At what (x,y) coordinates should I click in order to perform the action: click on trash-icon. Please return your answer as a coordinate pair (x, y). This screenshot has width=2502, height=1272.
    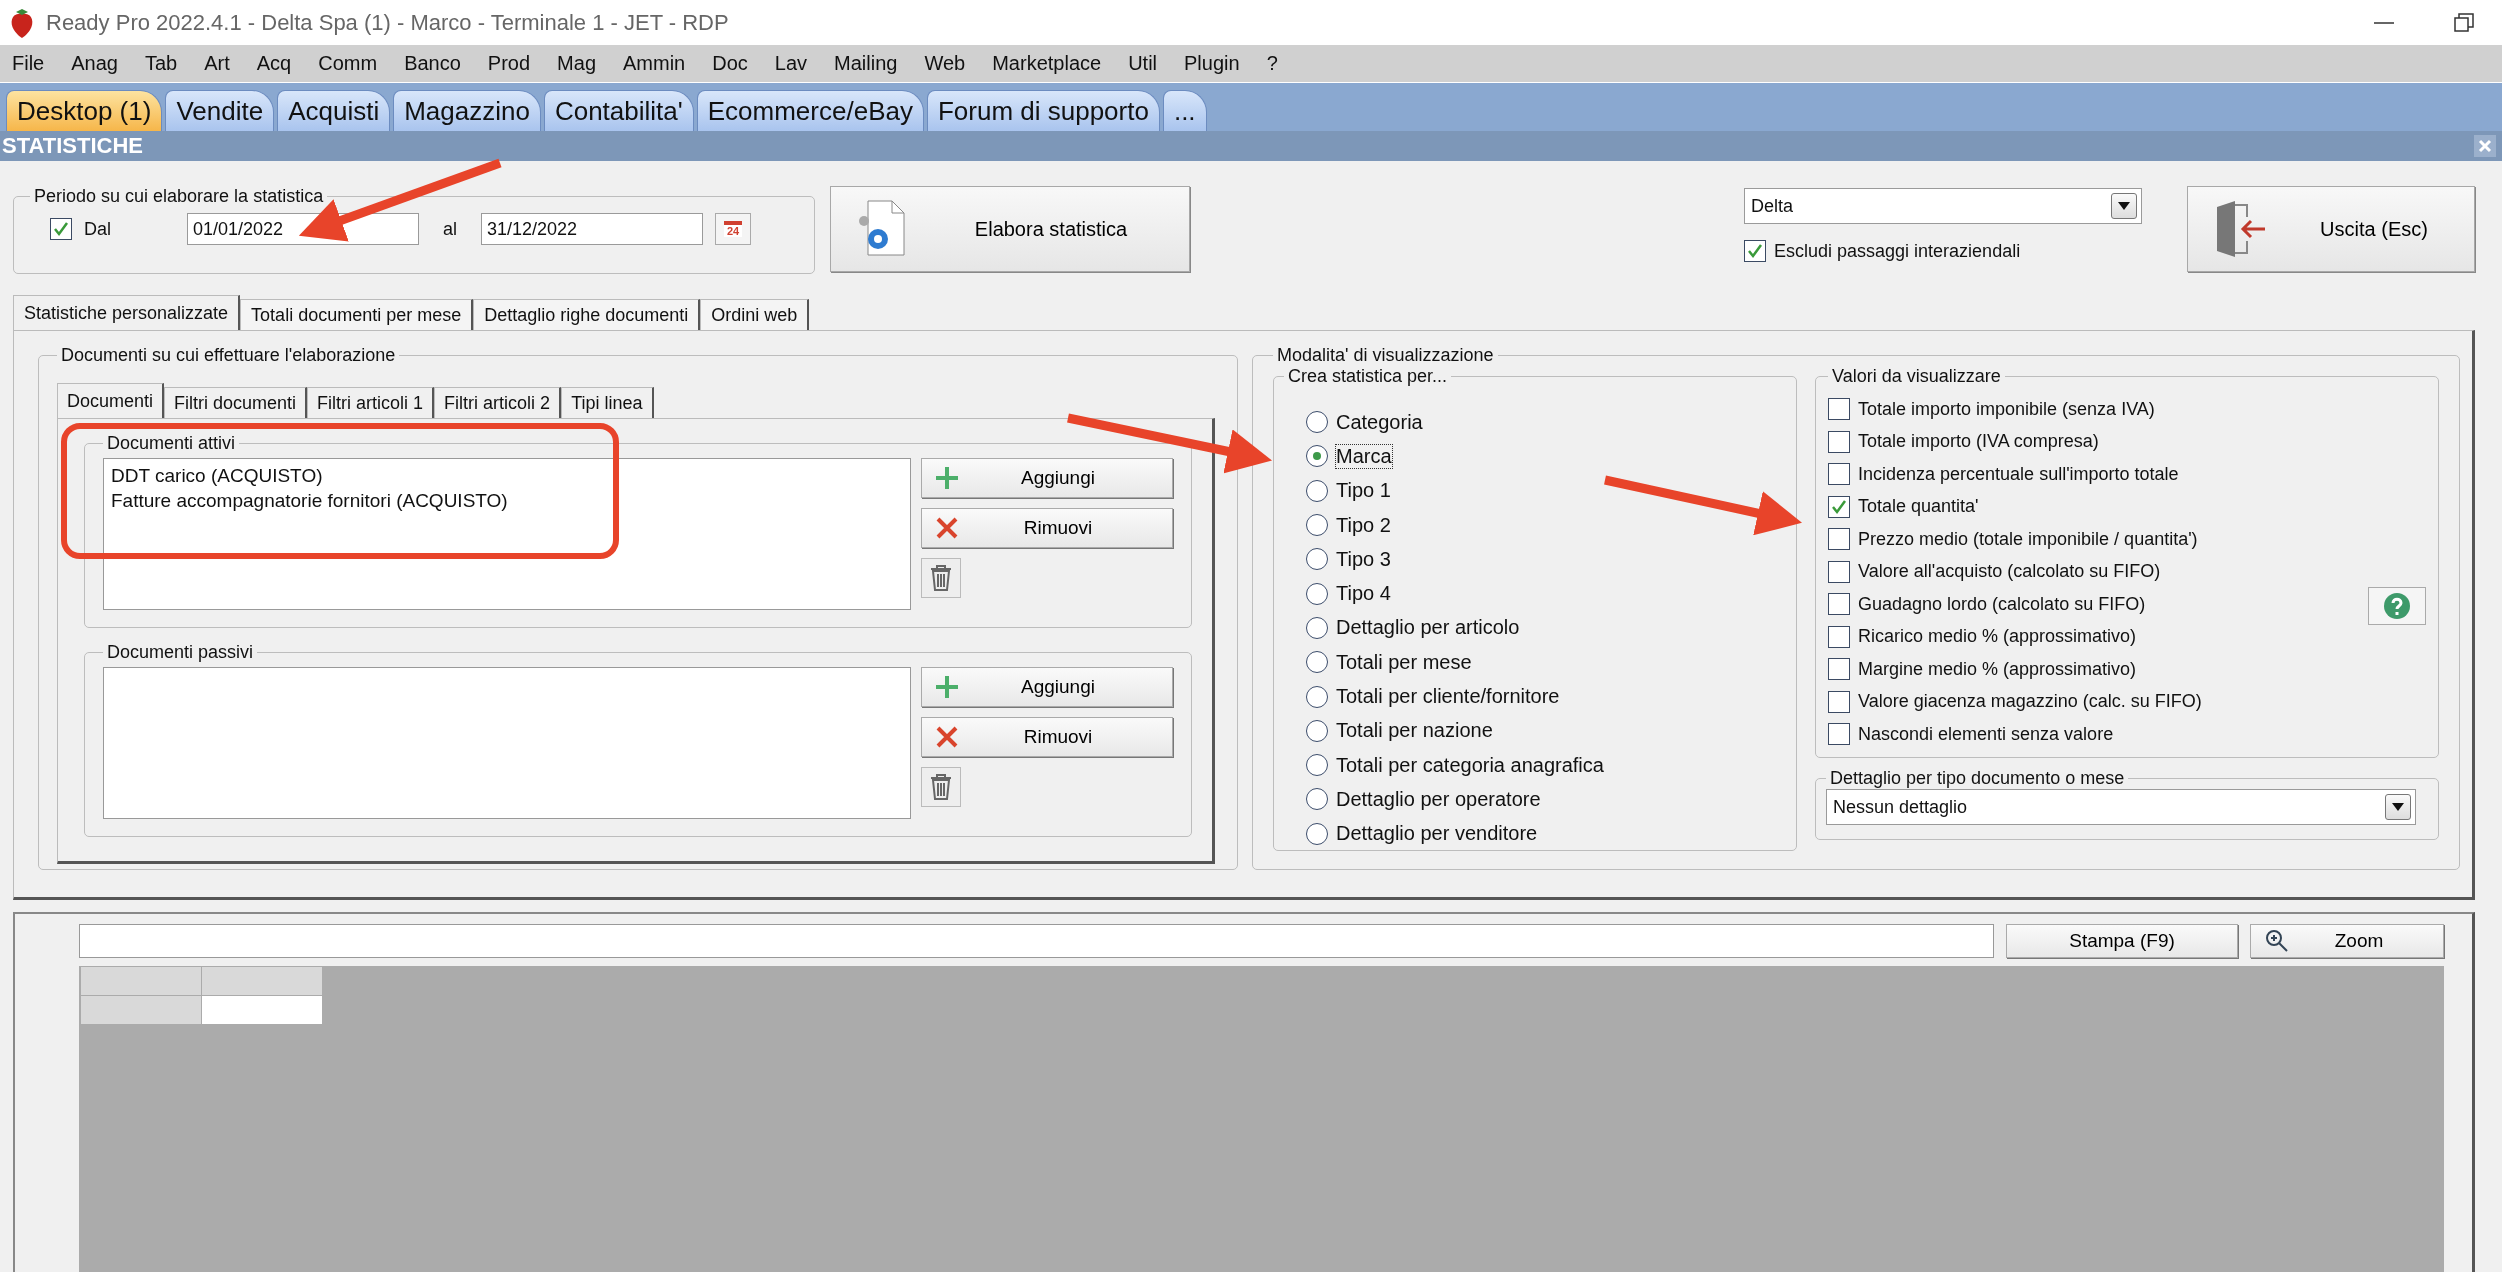
    Looking at the image, I should click on (941, 787).